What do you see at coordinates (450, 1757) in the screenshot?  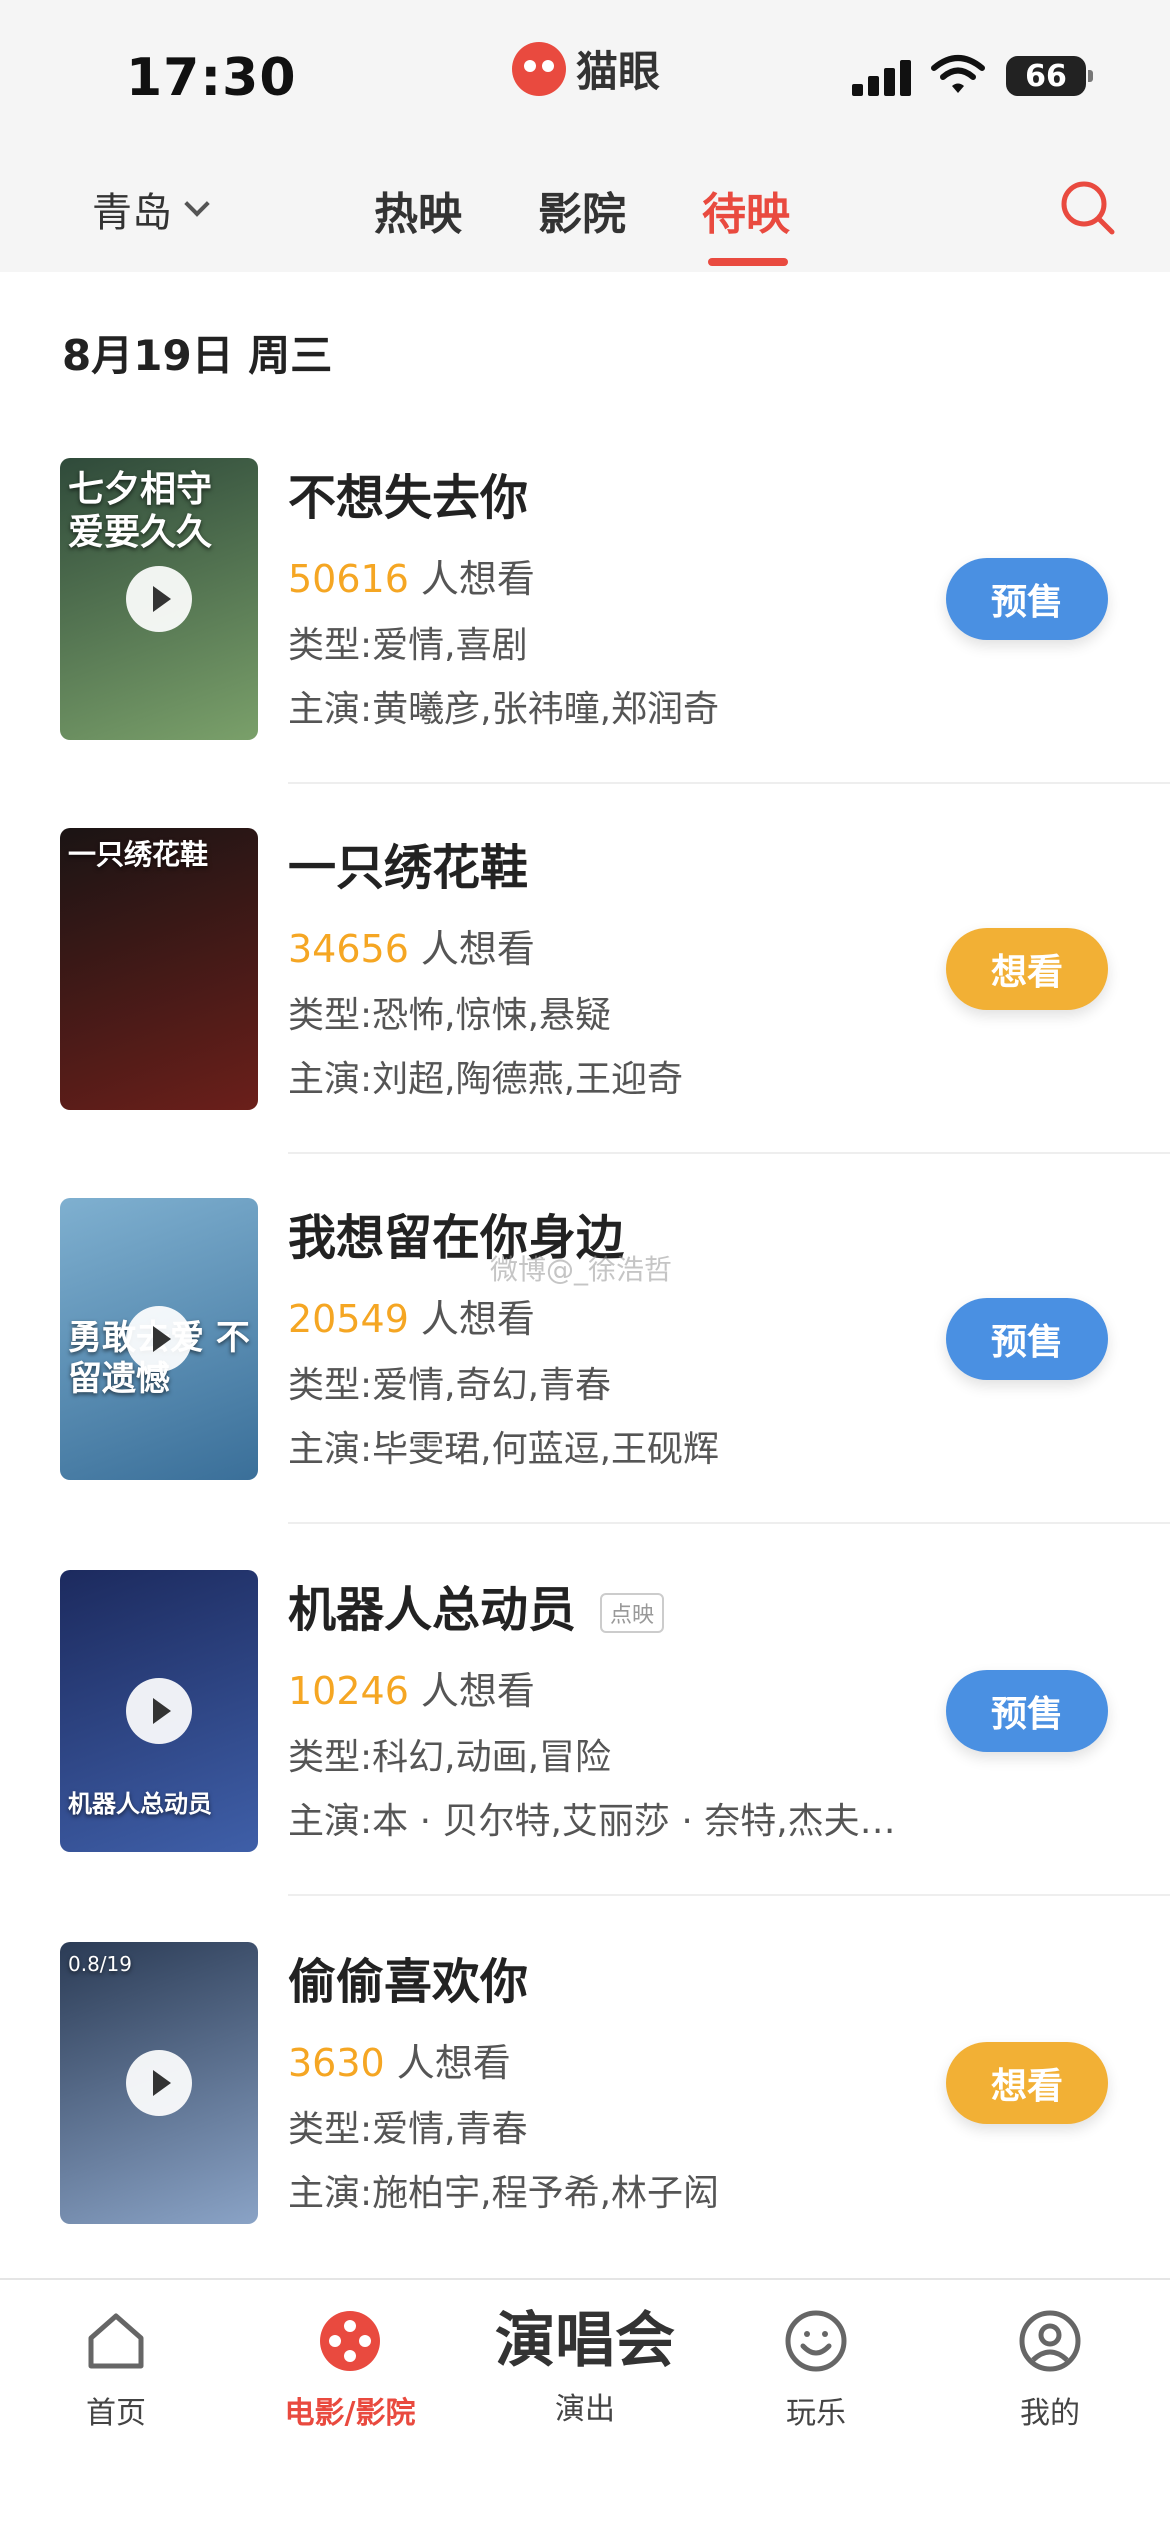 I see `movie-genre: 类型:科幻,动画,冒险` at bounding box center [450, 1757].